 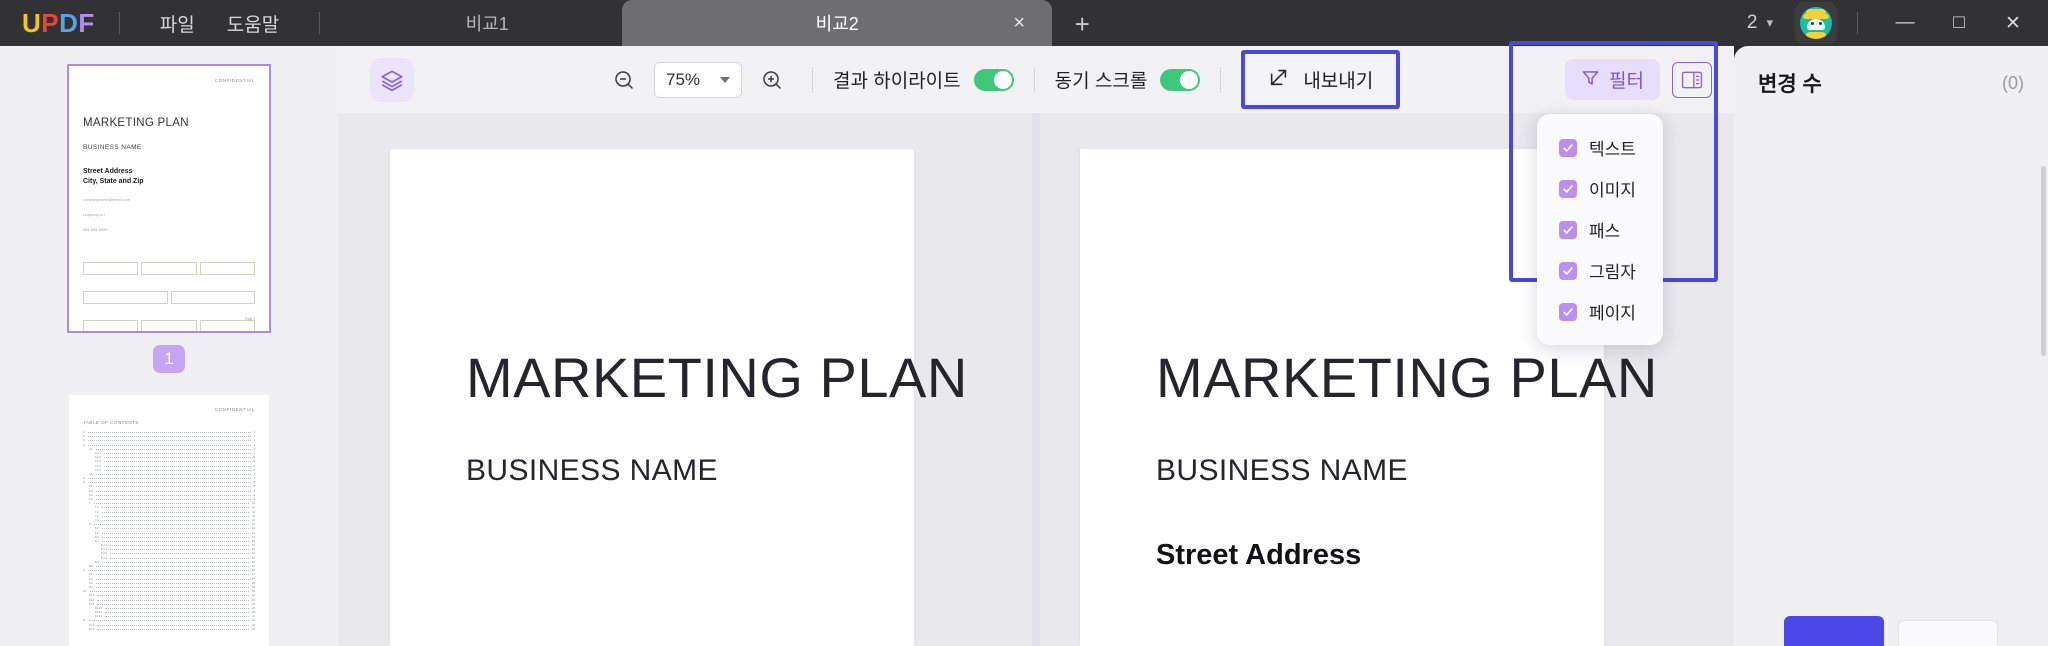 What do you see at coordinates (993, 79) in the screenshot?
I see `result-highlight-switch` at bounding box center [993, 79].